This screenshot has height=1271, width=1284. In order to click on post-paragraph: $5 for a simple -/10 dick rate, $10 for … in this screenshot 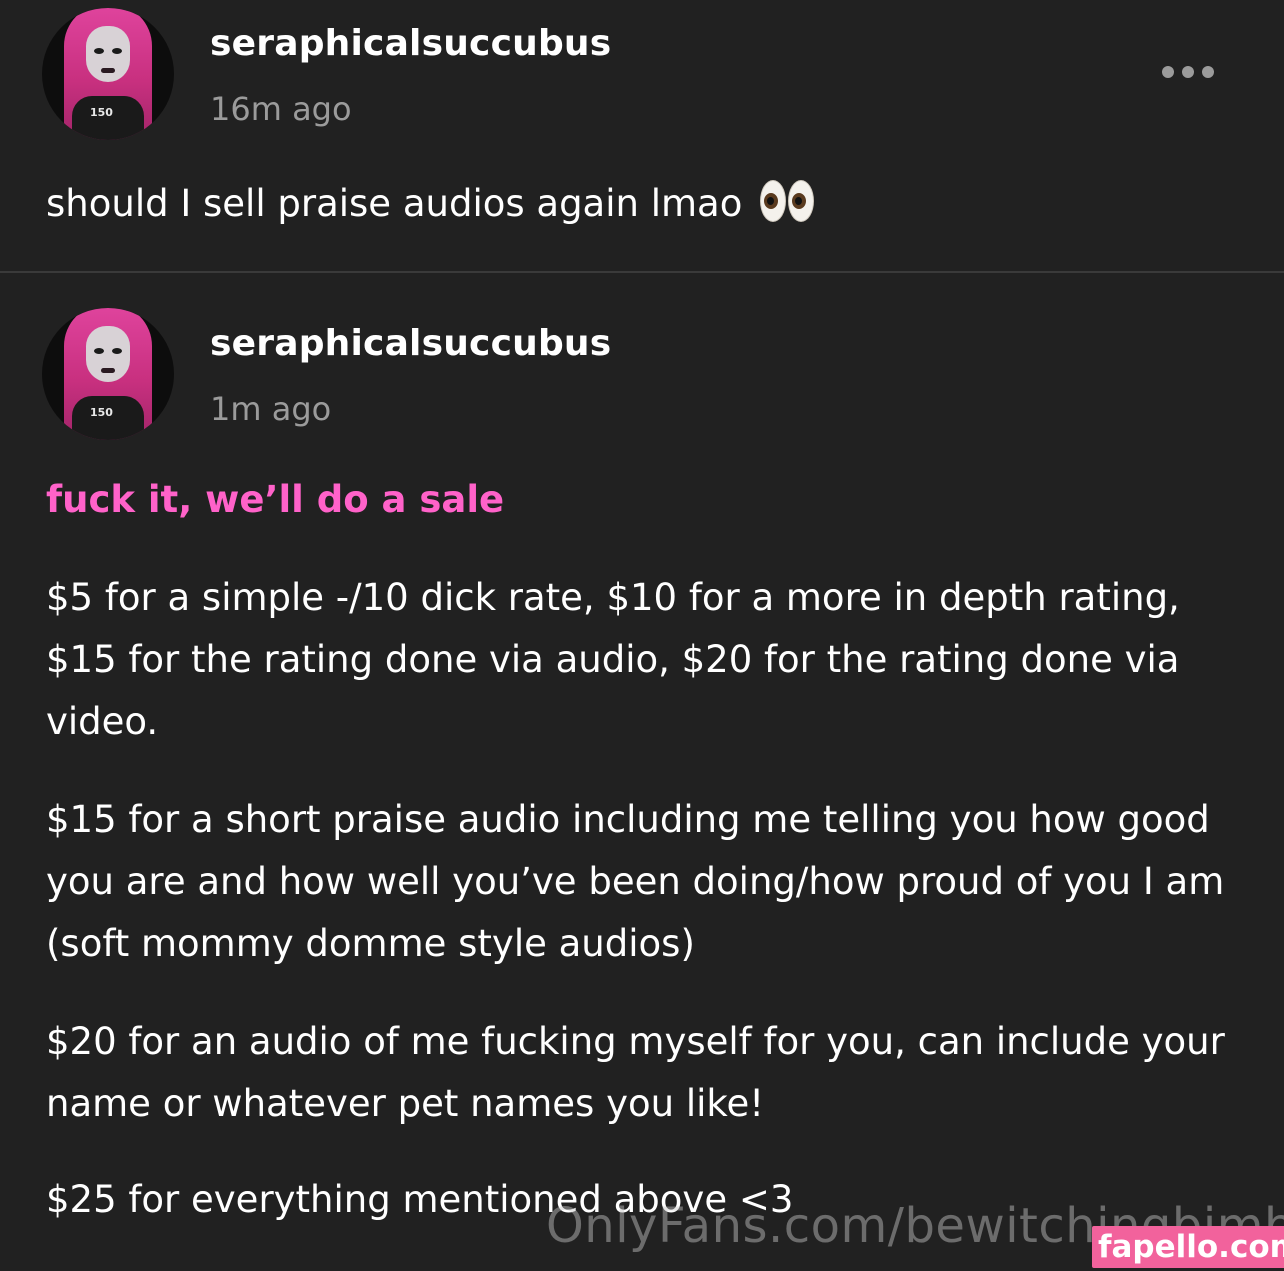, I will do `click(613, 659)`.